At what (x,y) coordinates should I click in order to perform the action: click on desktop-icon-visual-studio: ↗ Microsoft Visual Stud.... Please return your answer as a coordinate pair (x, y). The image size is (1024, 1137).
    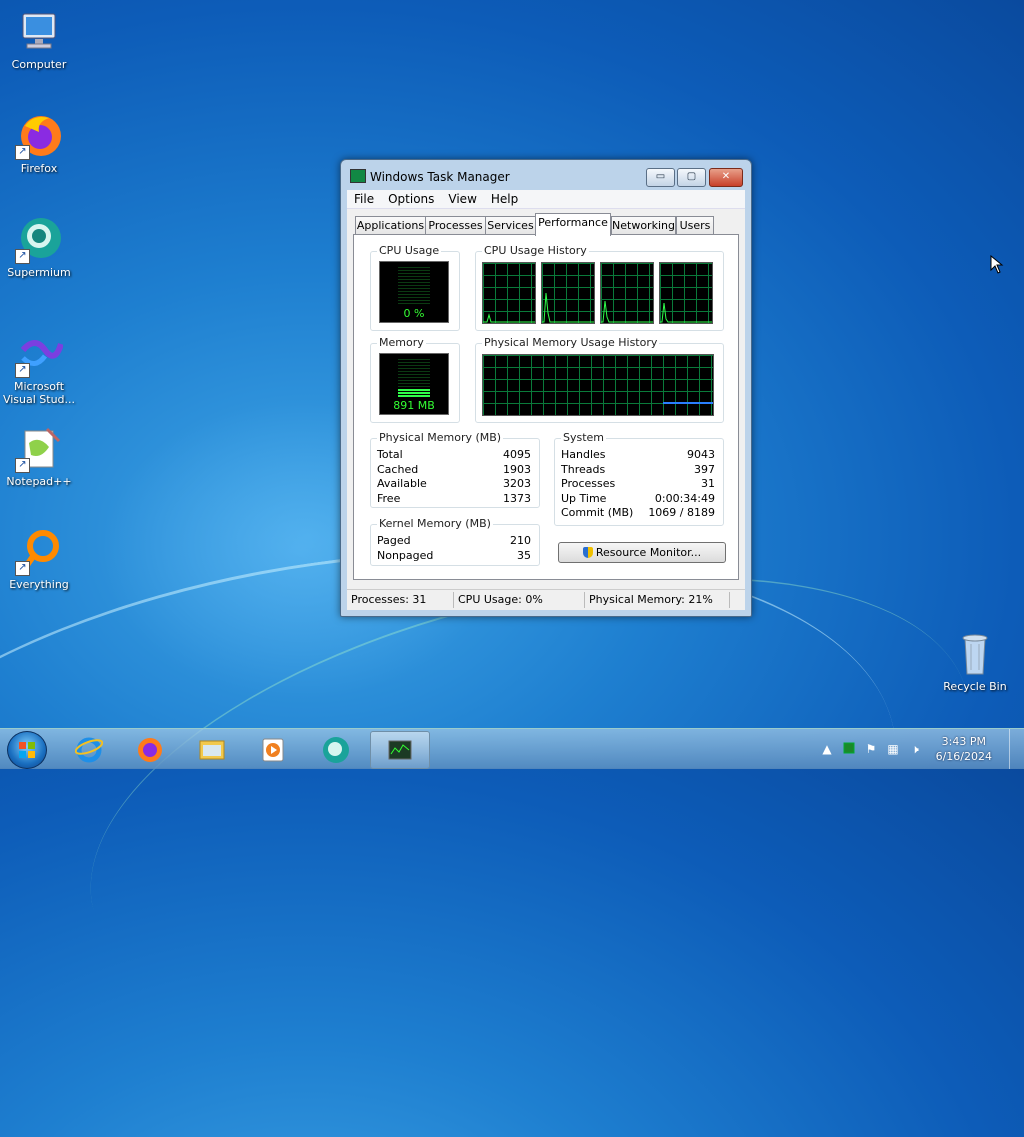
    Looking at the image, I should click on (39, 368).